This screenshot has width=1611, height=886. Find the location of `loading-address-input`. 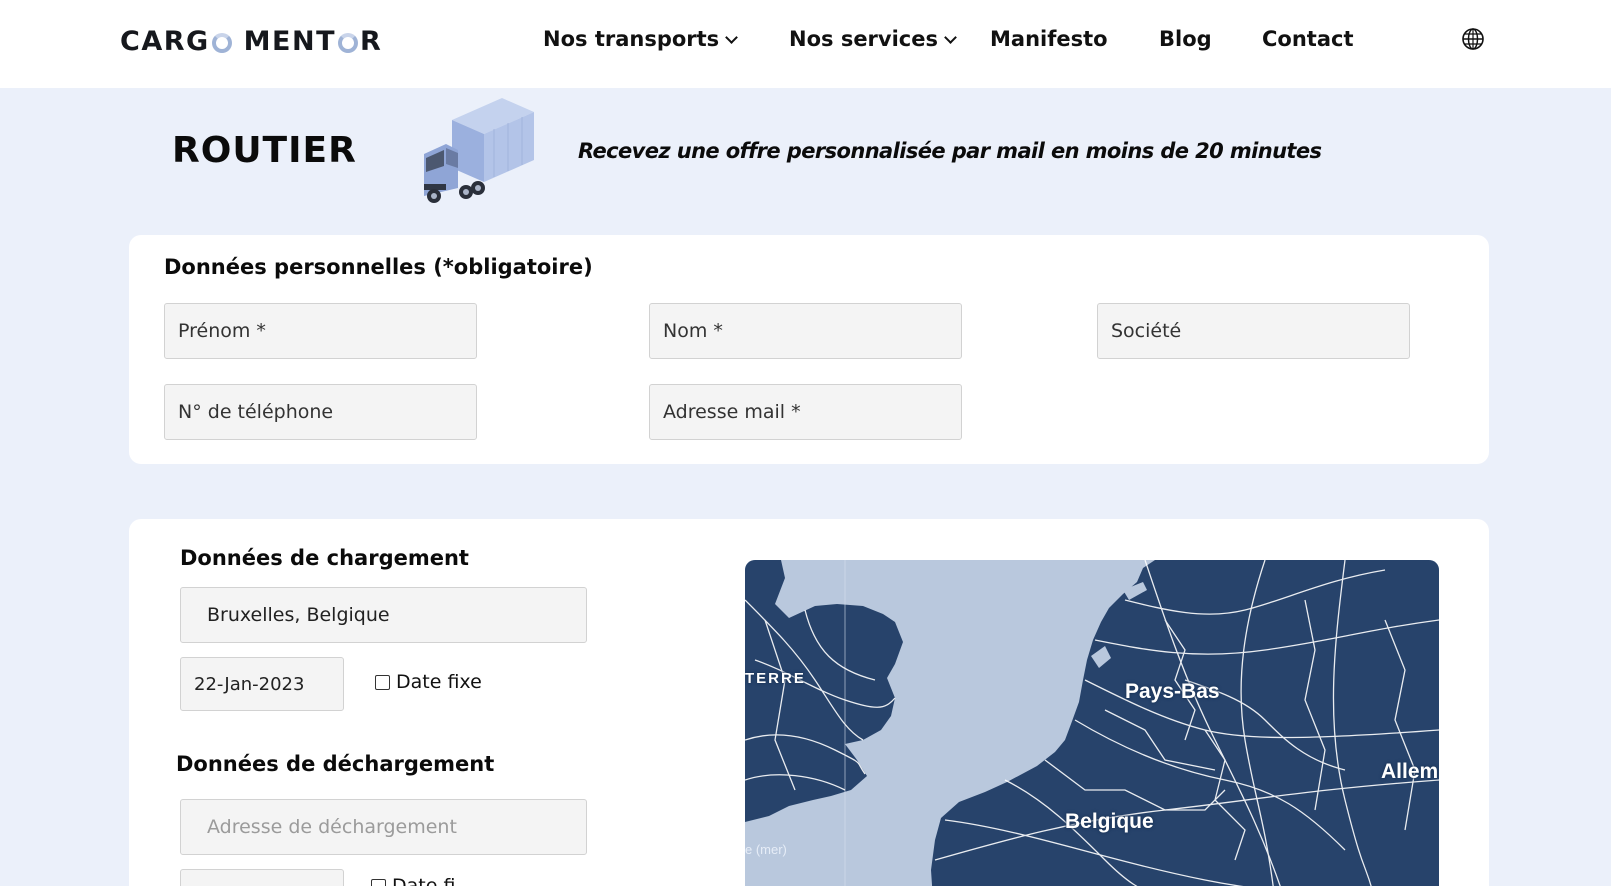

loading-address-input is located at coordinates (383, 615).